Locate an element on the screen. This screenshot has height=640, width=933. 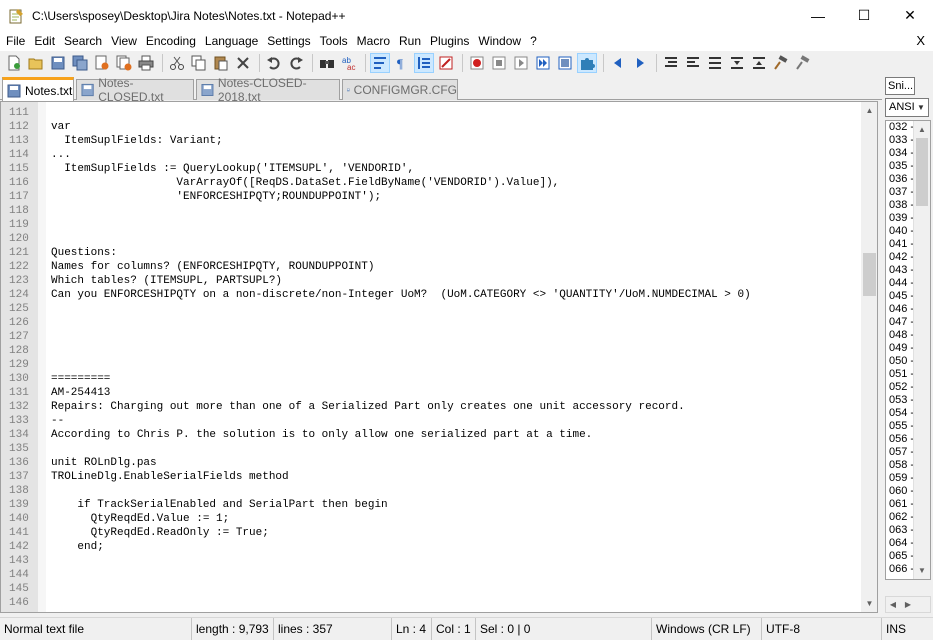
menu-settings: Settings is located at coordinates (289, 41).